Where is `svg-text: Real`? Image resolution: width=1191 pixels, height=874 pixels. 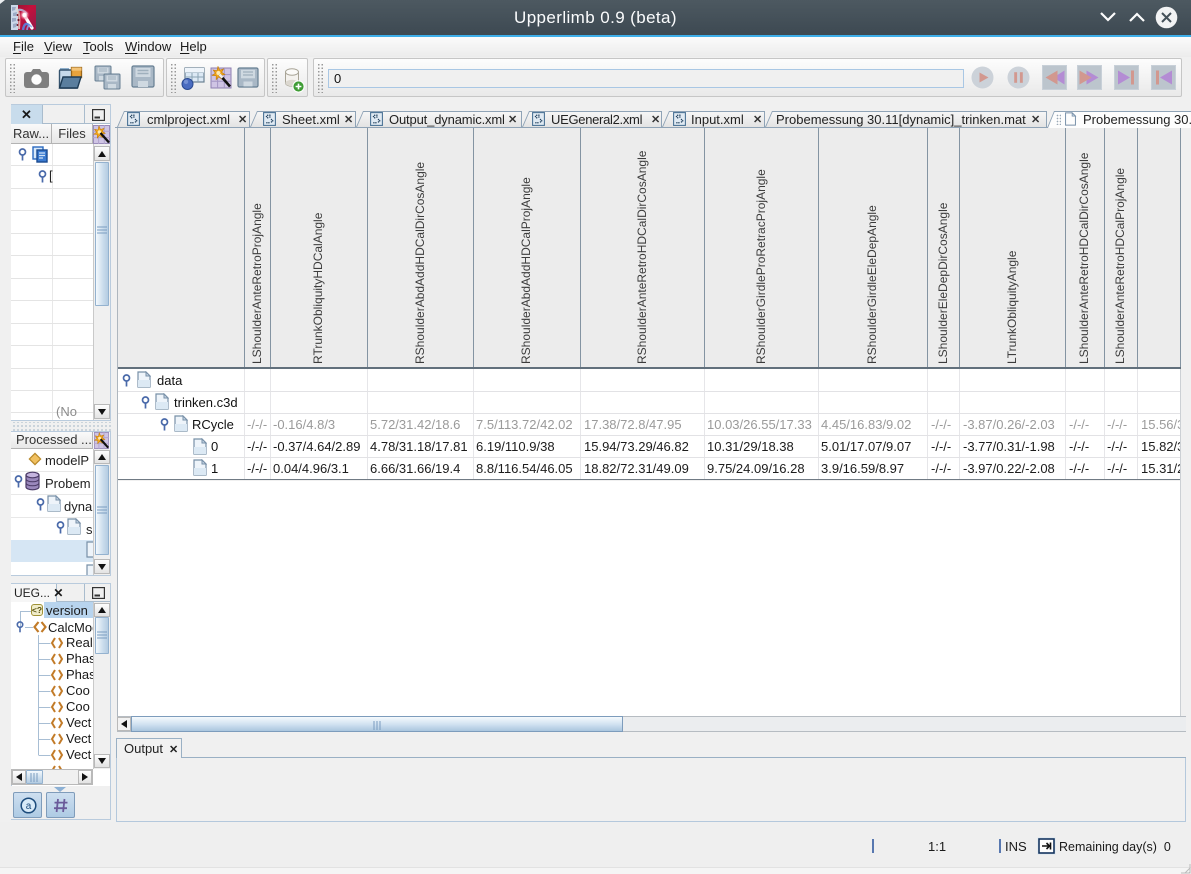 svg-text: Real is located at coordinates (79, 642).